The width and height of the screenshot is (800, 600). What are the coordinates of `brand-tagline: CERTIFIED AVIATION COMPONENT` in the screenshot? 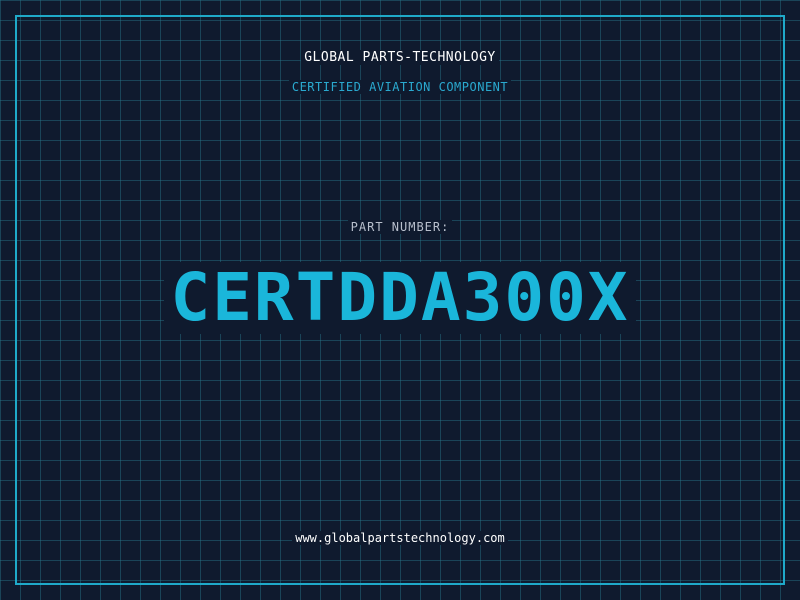 It's located at (400, 87).